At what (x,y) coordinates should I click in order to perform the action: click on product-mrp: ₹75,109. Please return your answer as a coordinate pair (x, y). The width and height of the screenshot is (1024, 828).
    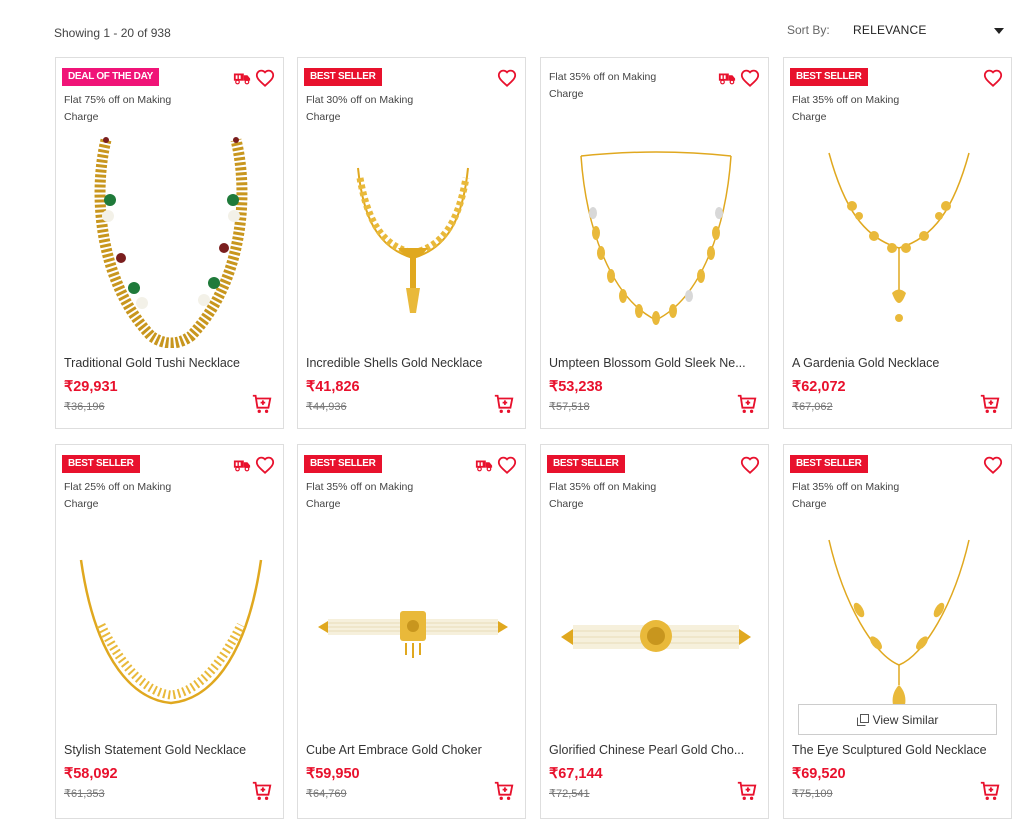
    Looking at the image, I should click on (812, 794).